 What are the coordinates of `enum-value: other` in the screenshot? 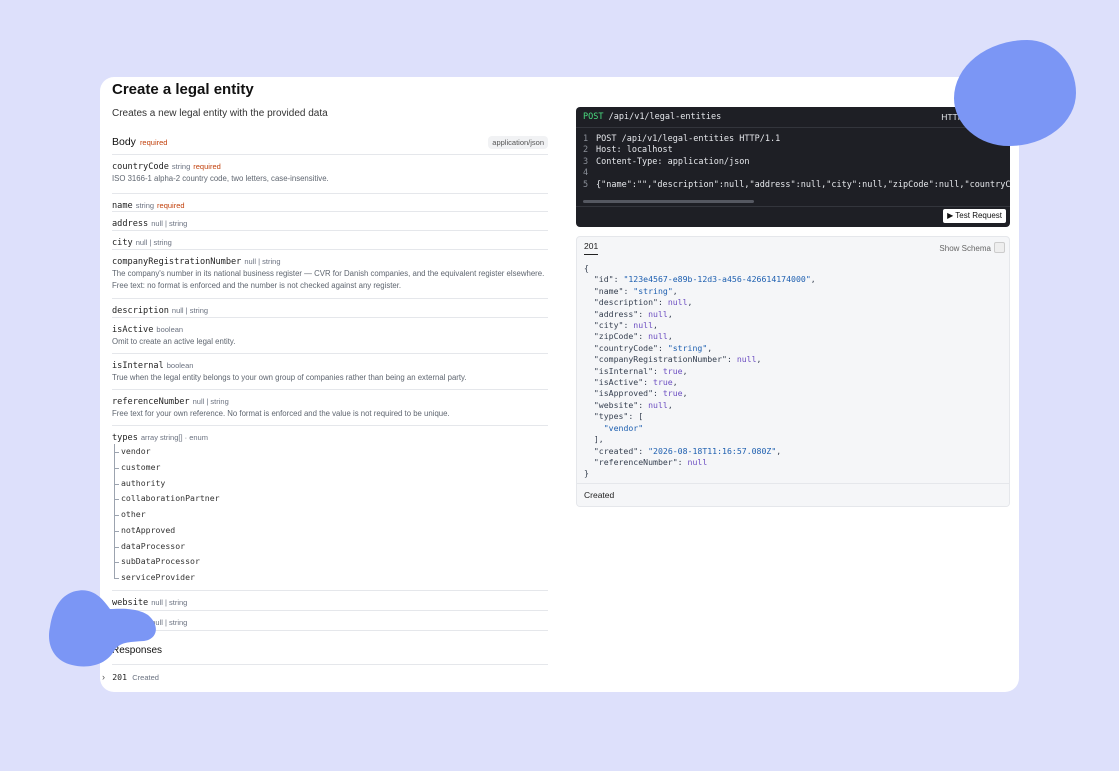 It's located at (330, 515).